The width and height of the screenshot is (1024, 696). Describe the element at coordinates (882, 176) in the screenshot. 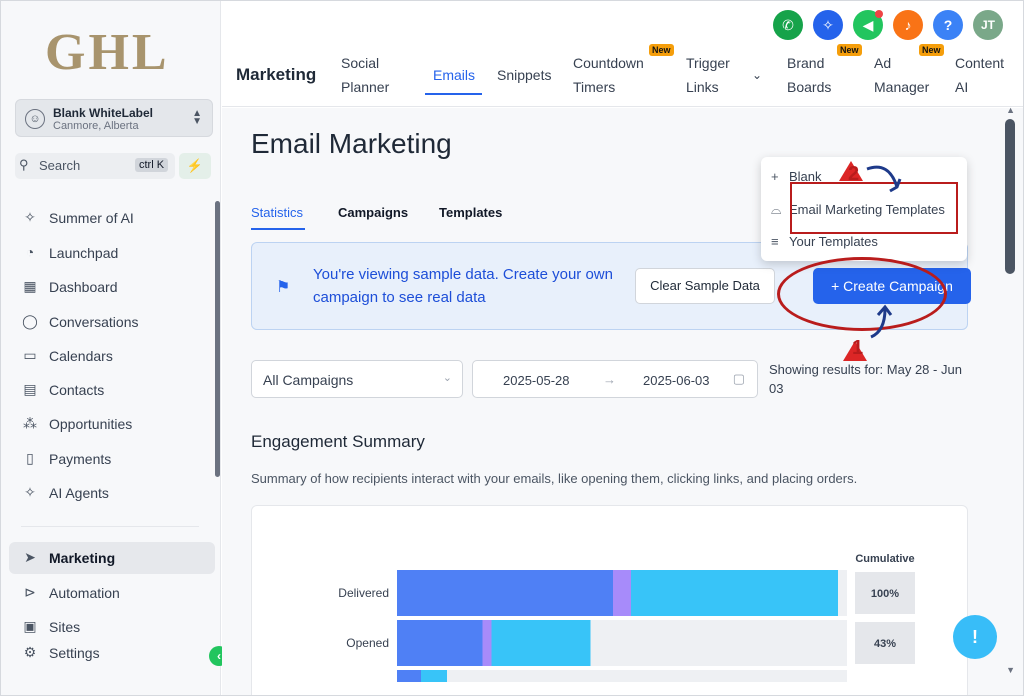

I see `arrow-to-templates` at that location.